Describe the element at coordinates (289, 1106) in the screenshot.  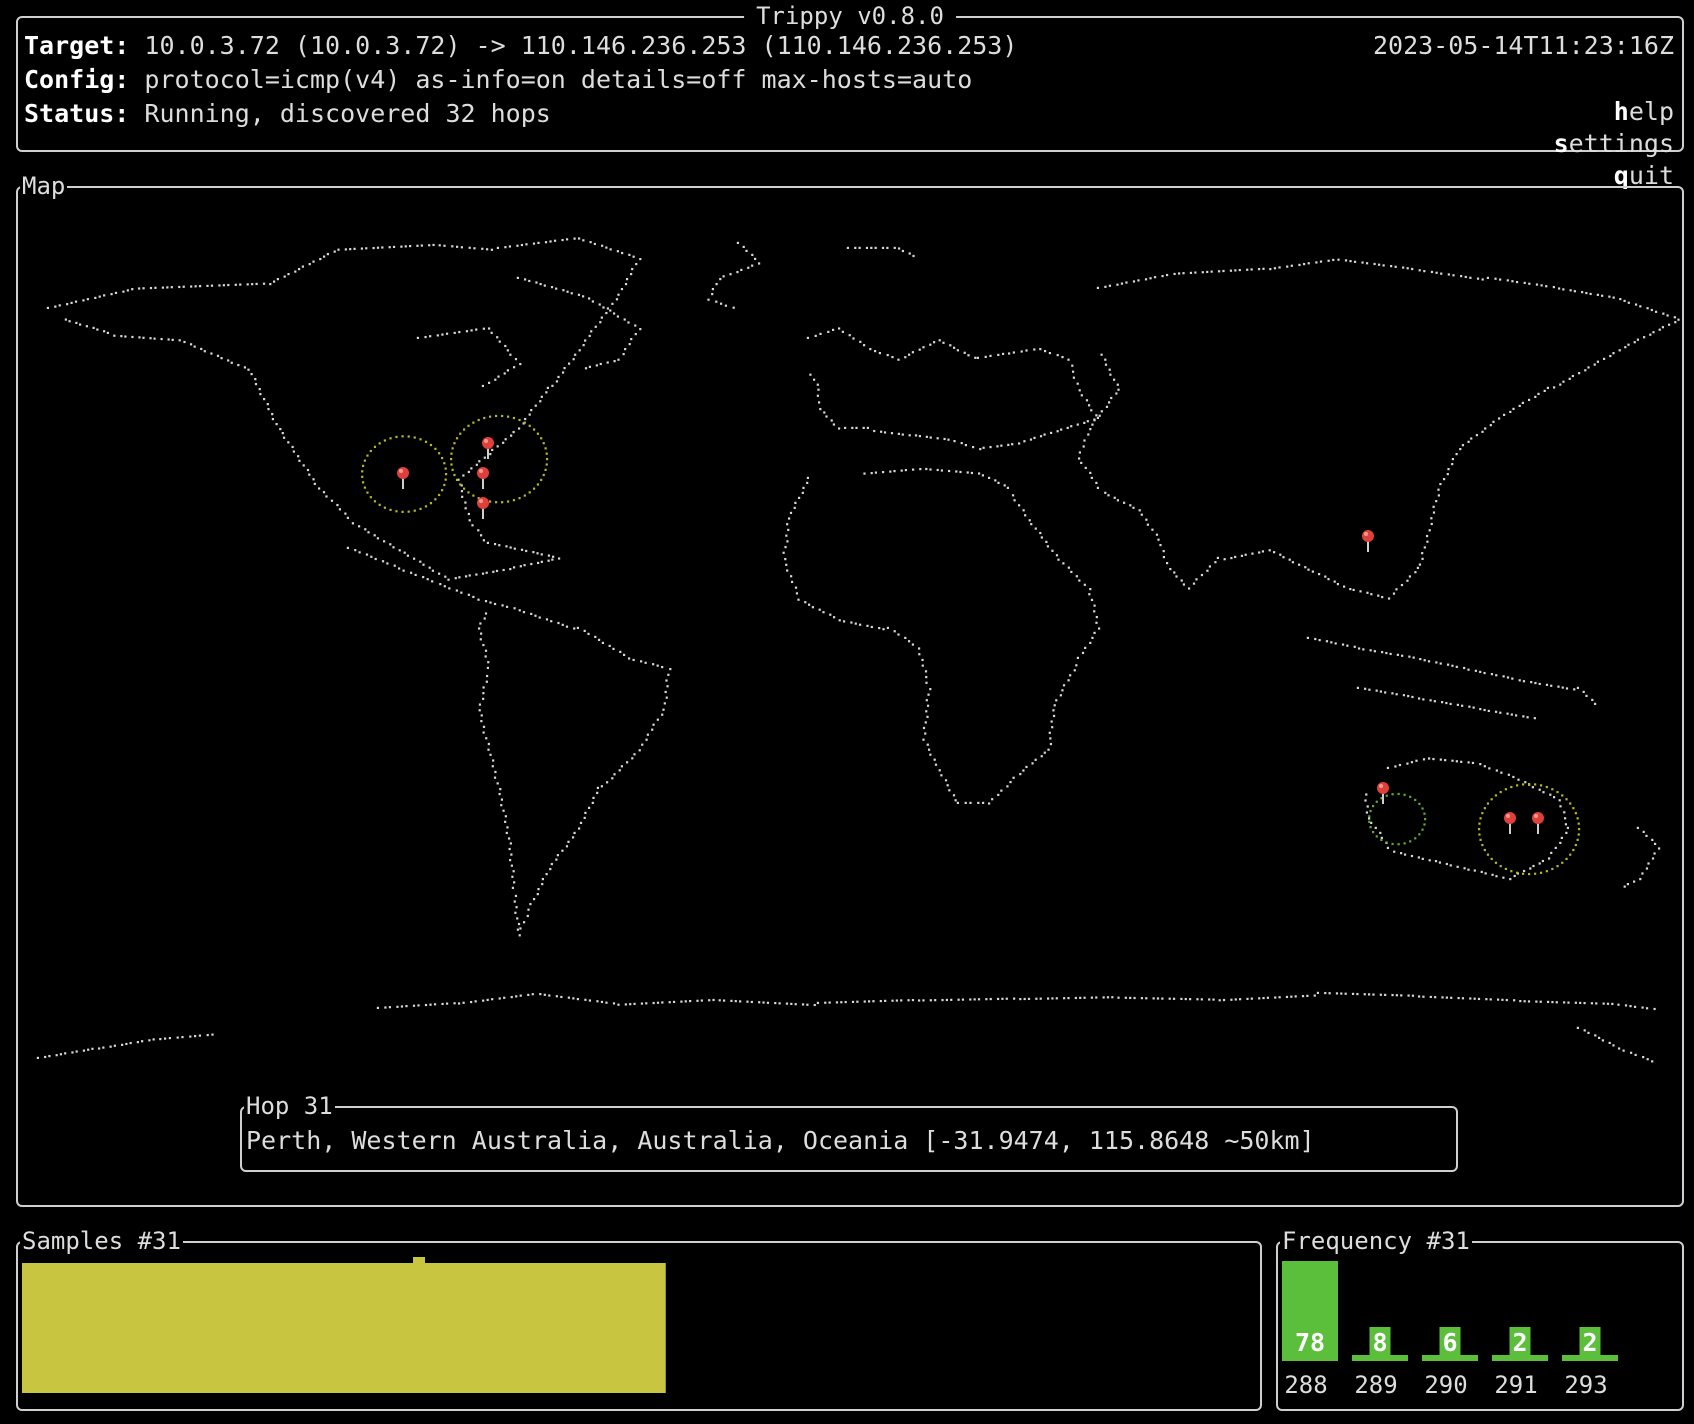
I see `hop-title: Hop 31` at that location.